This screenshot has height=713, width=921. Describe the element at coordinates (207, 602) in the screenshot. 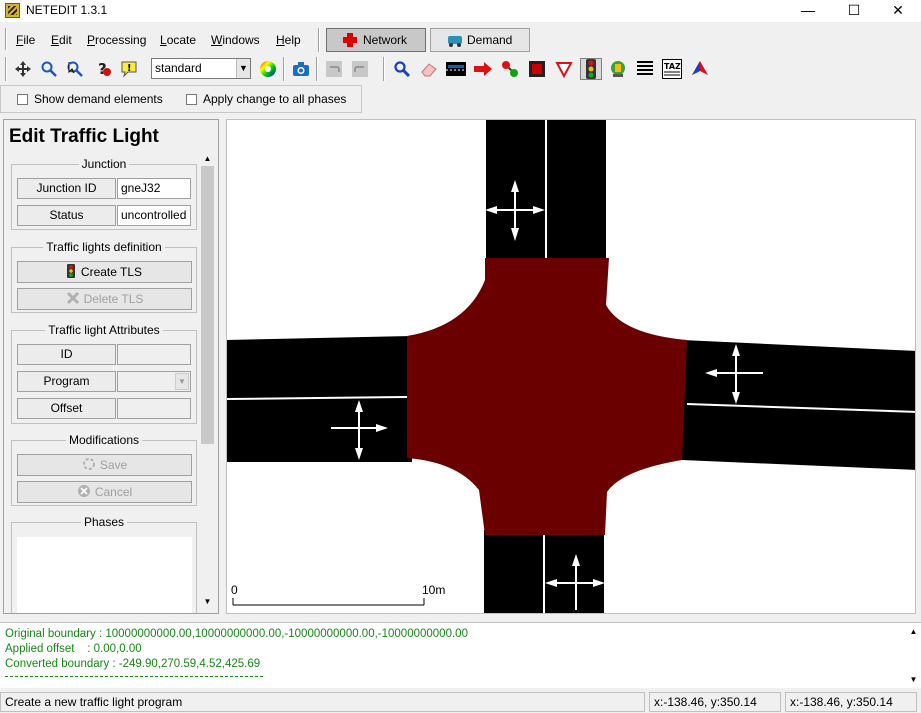

I see `scroll-down-icon: ▼` at that location.